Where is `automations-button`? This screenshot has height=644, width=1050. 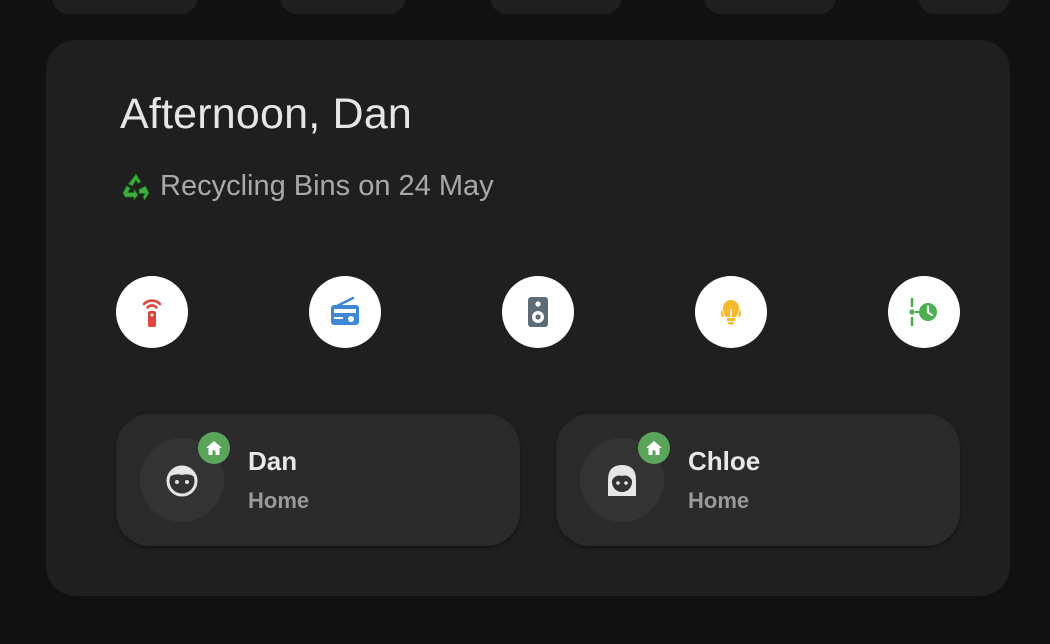
automations-button is located at coordinates (924, 312).